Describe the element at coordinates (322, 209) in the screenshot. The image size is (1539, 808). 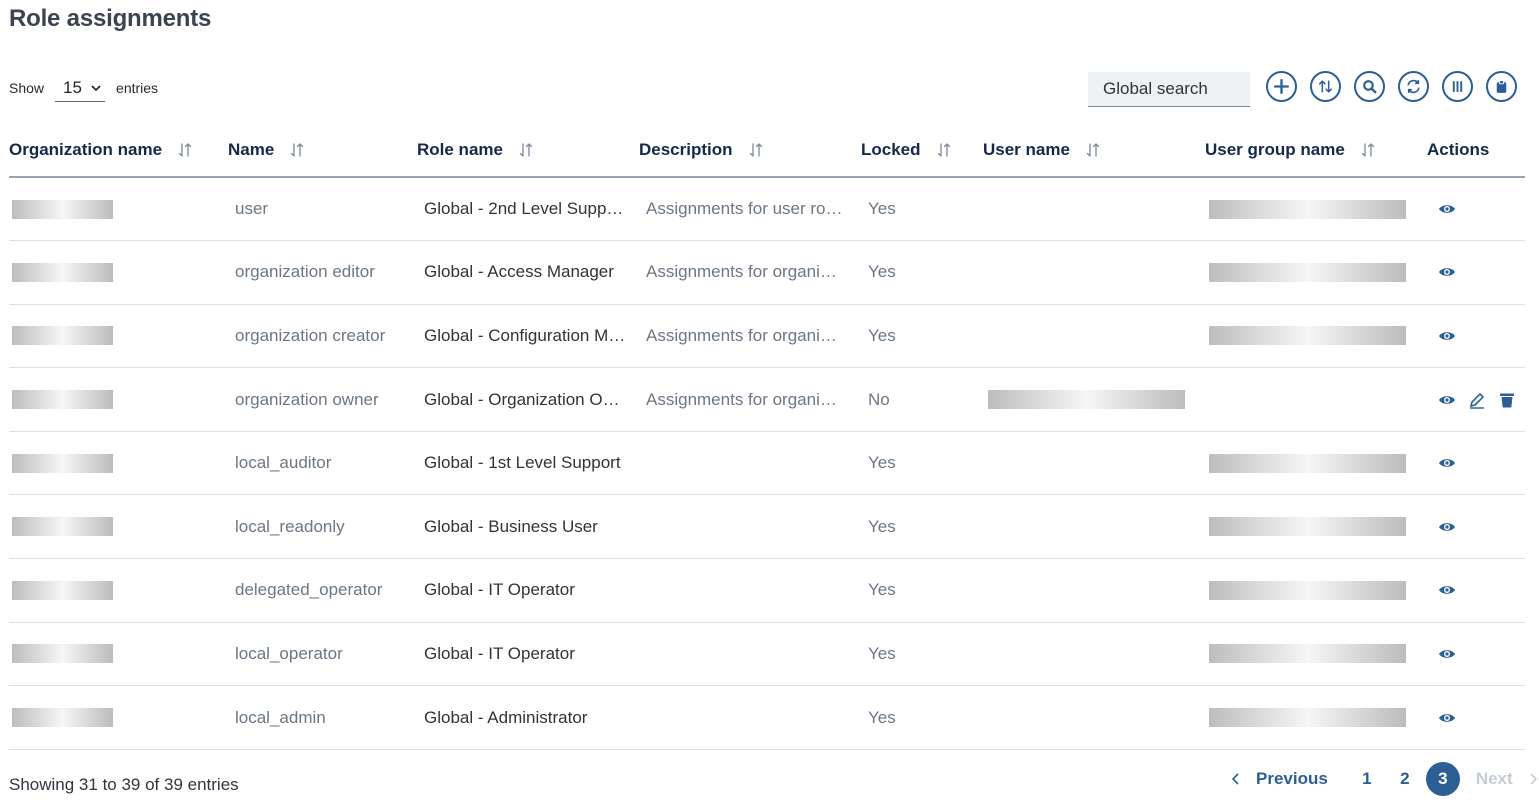
I see `cell-name: user` at that location.